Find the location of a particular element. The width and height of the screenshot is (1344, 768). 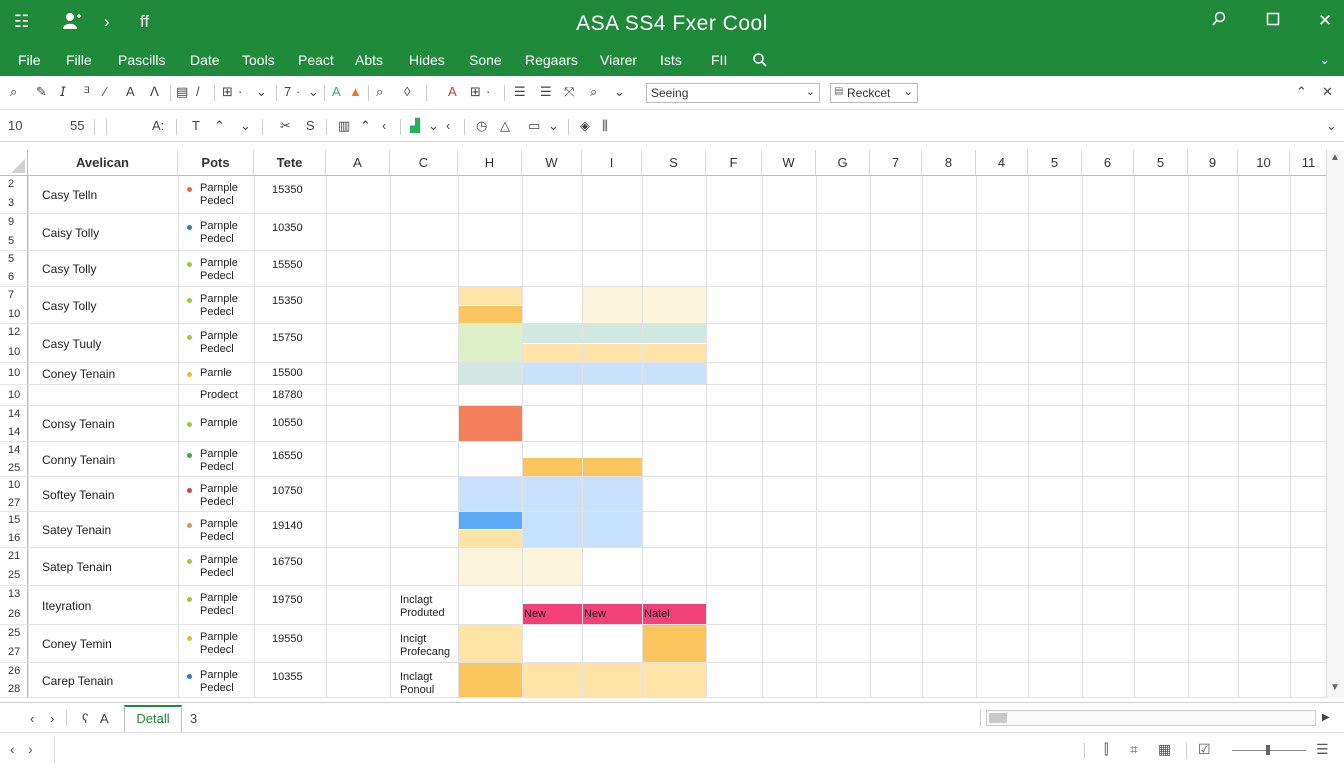

highlight-icon: ▲ is located at coordinates (355, 91).